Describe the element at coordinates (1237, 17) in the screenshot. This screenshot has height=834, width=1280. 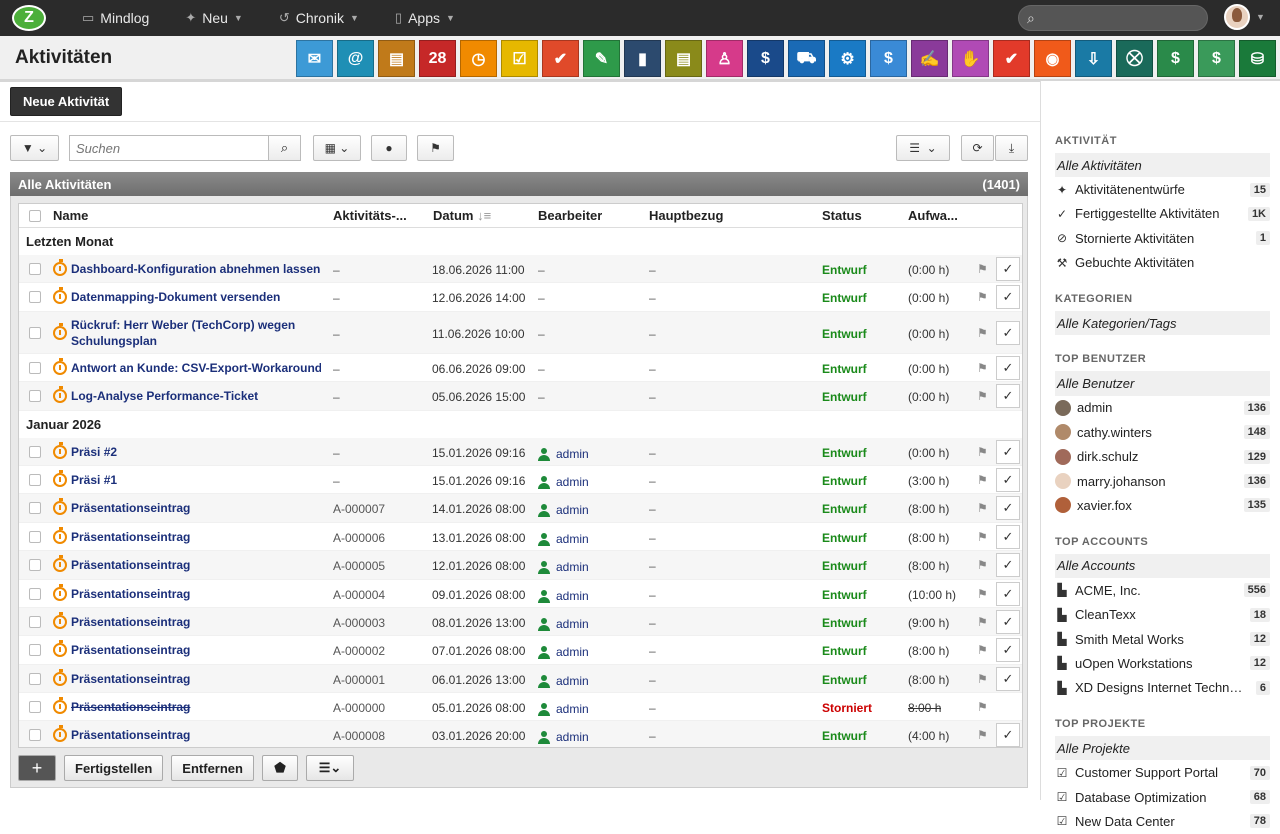
I see `user-avatar` at that location.